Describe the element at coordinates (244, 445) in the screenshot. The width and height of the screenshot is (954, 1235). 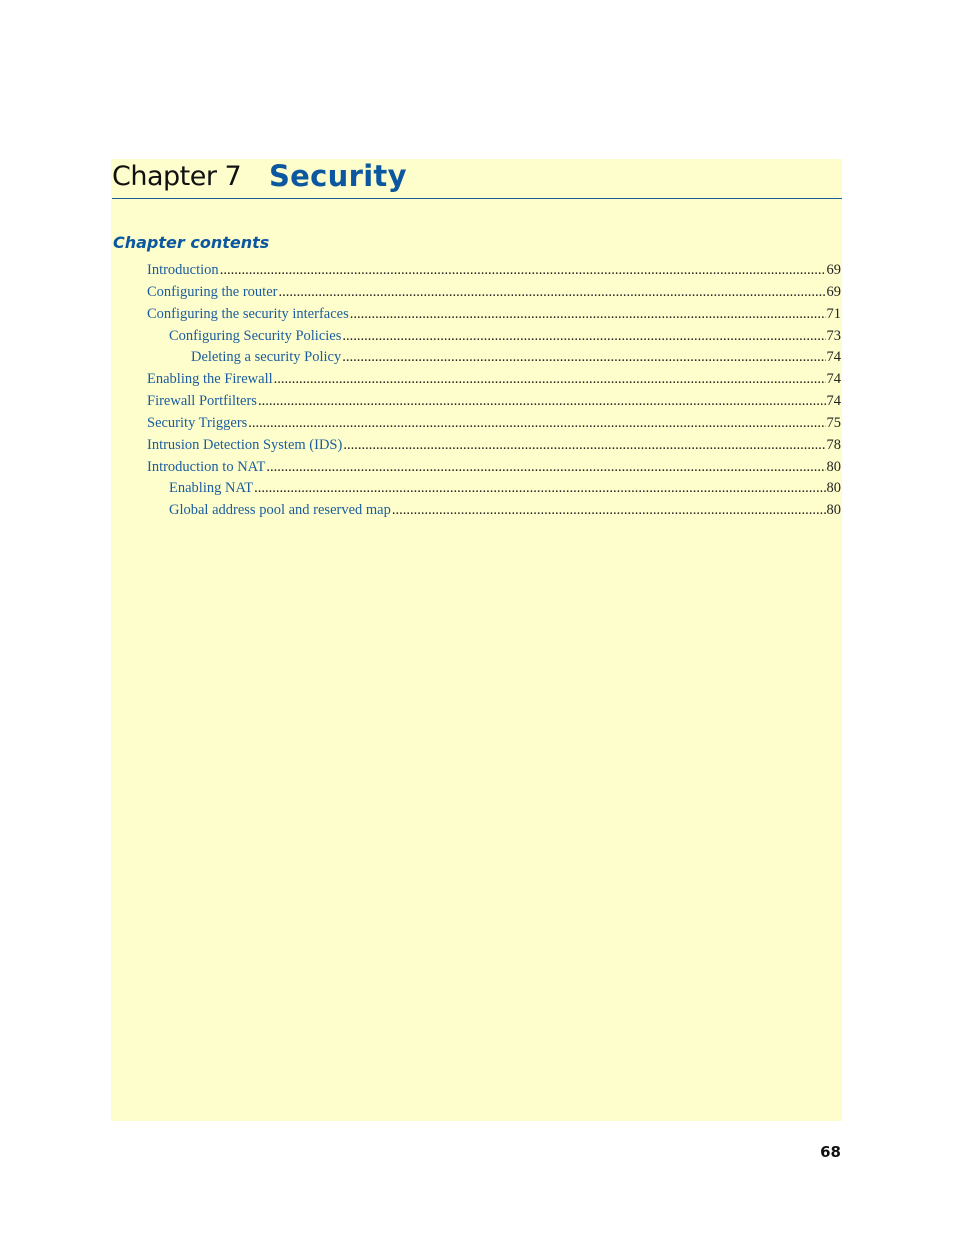
I see `toc-entry-title: Intrusion Detection System (IDS)` at that location.